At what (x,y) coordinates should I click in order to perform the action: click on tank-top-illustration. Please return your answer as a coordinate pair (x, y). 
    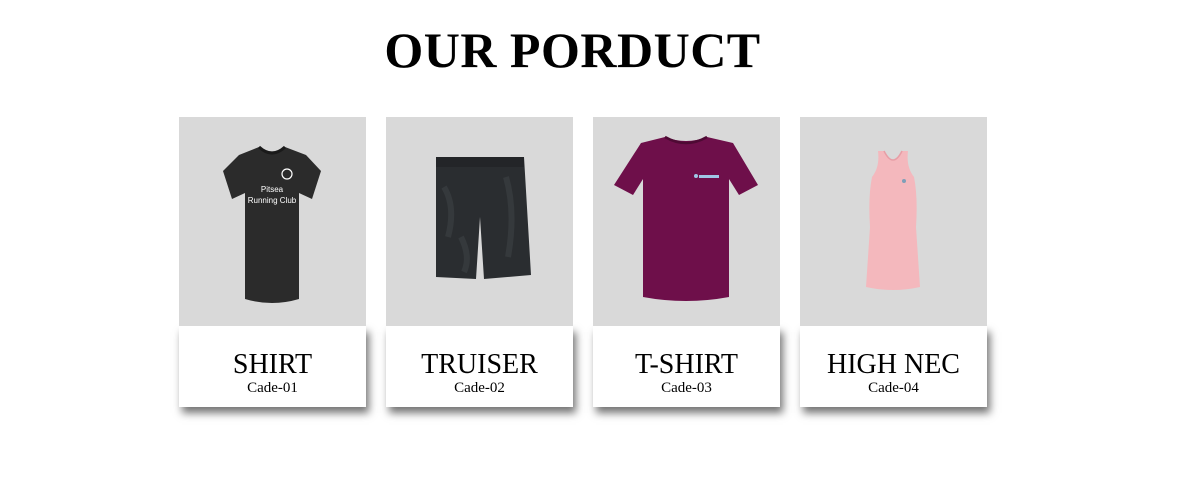
    Looking at the image, I should click on (893, 220).